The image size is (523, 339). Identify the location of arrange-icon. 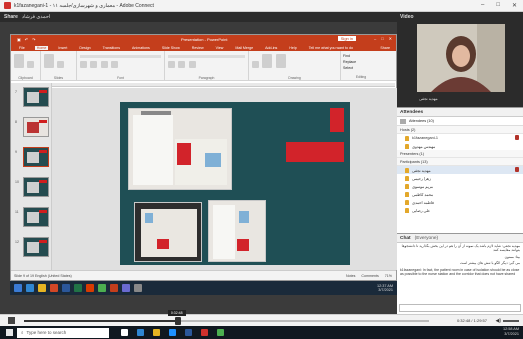
(267, 61).